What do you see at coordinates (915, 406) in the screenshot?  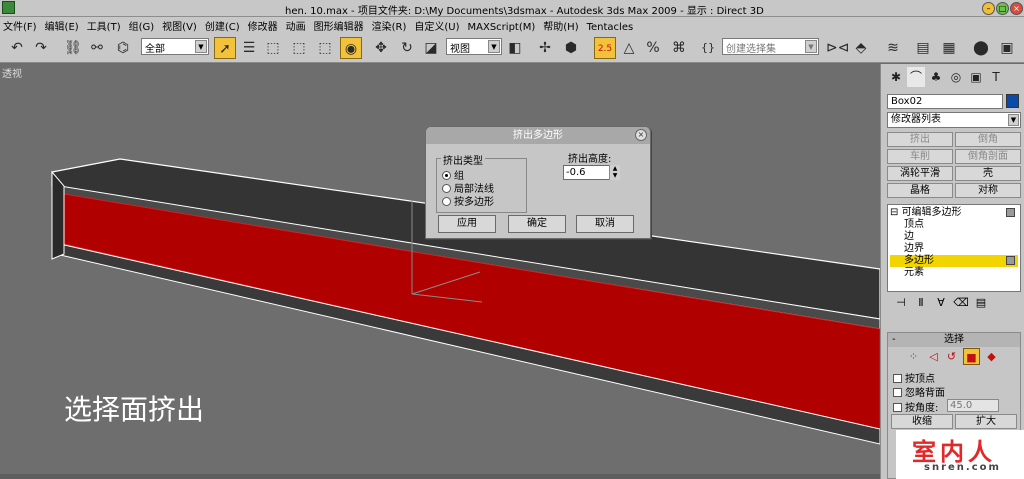 I see `by-angle-checkbox: 按角度:` at bounding box center [915, 406].